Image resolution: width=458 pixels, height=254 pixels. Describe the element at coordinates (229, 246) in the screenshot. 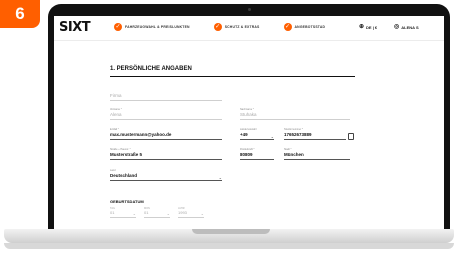

I see `laptop-shadow` at that location.